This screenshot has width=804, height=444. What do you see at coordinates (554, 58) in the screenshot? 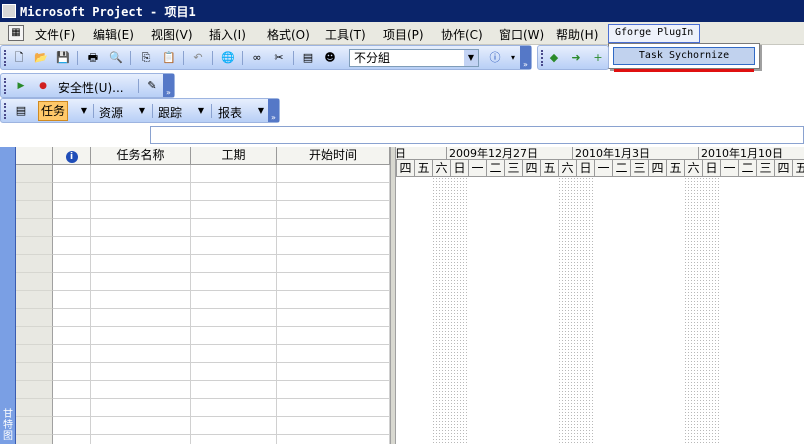
I see `back-icon: ◆` at bounding box center [554, 58].